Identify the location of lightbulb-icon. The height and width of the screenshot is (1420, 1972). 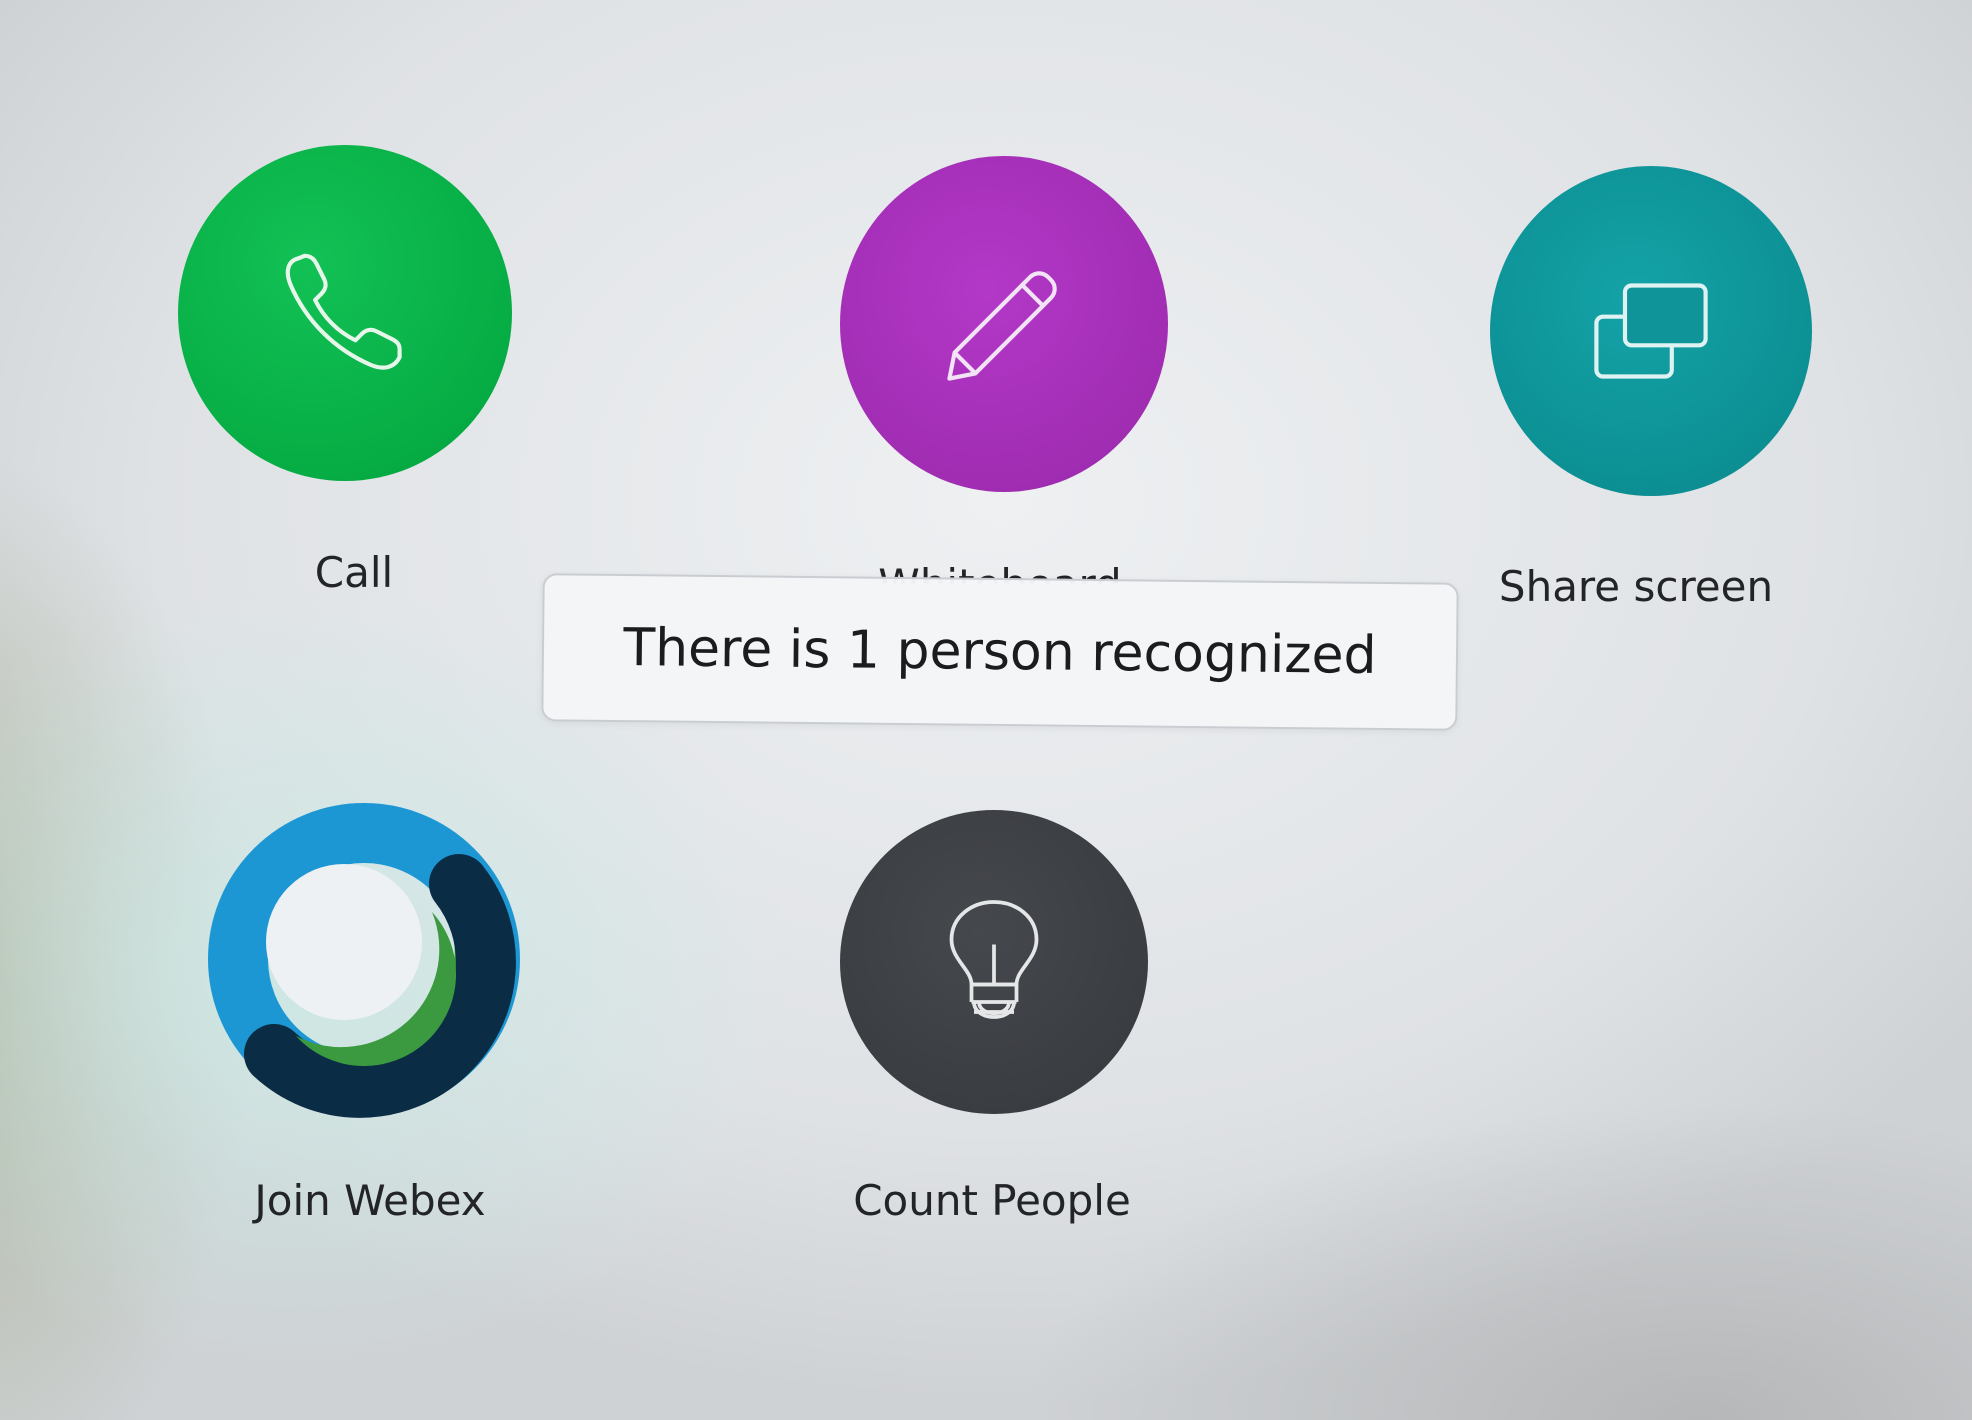
(994, 959).